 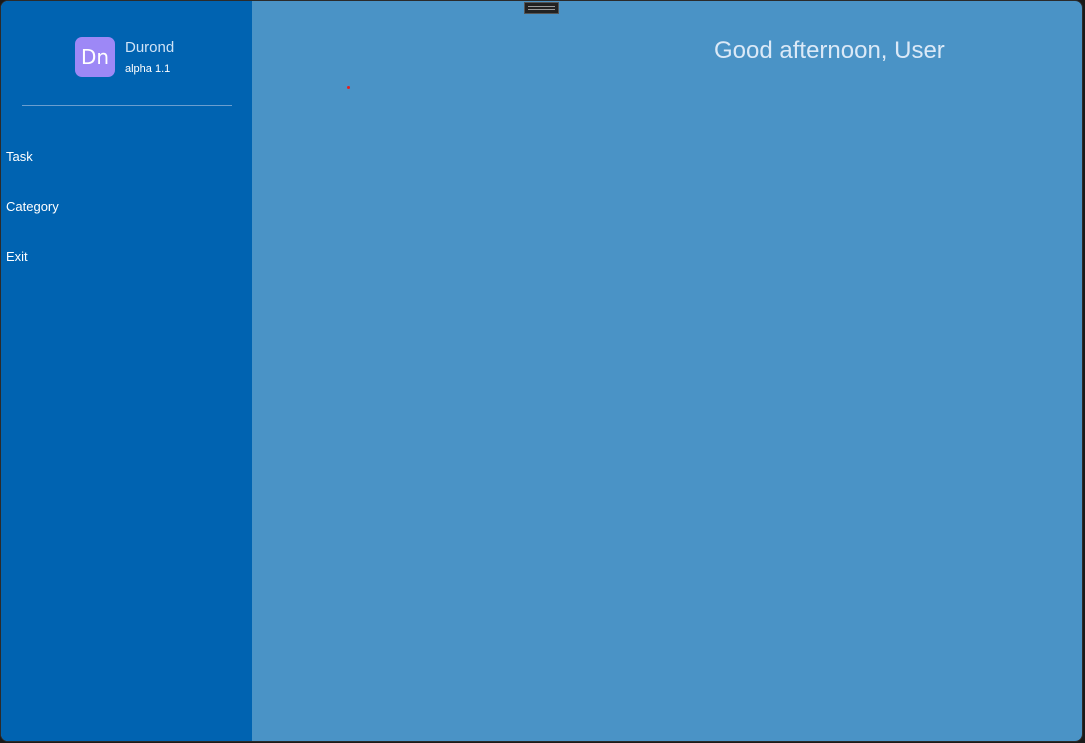 I want to click on window-drag-handle, so click(x=541, y=8).